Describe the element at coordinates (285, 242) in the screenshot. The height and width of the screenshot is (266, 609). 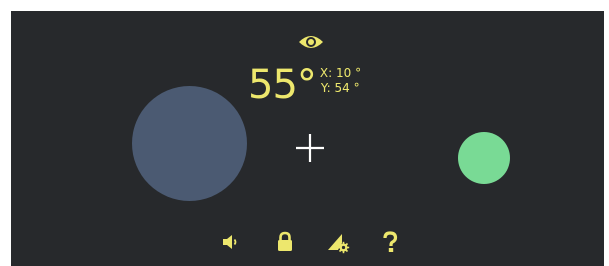
I see `lock-icon` at that location.